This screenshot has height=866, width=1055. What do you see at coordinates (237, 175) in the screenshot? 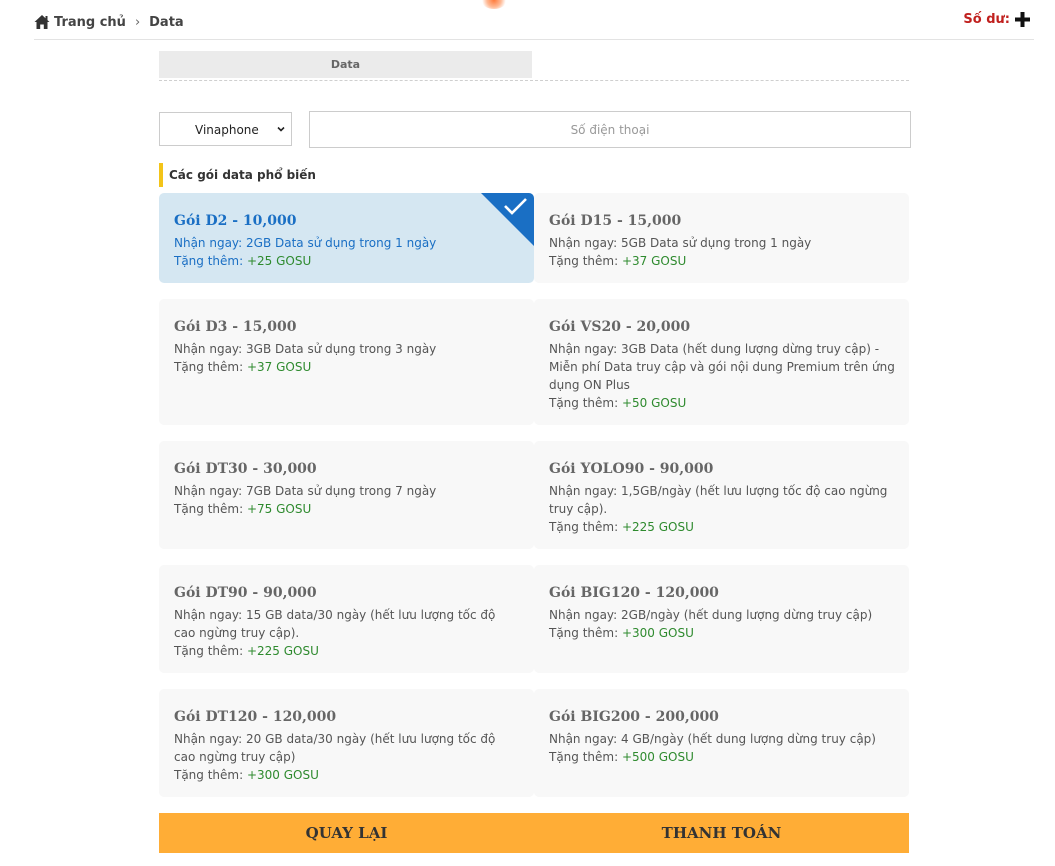
I see `section-title: Các gói data phổ biến` at bounding box center [237, 175].